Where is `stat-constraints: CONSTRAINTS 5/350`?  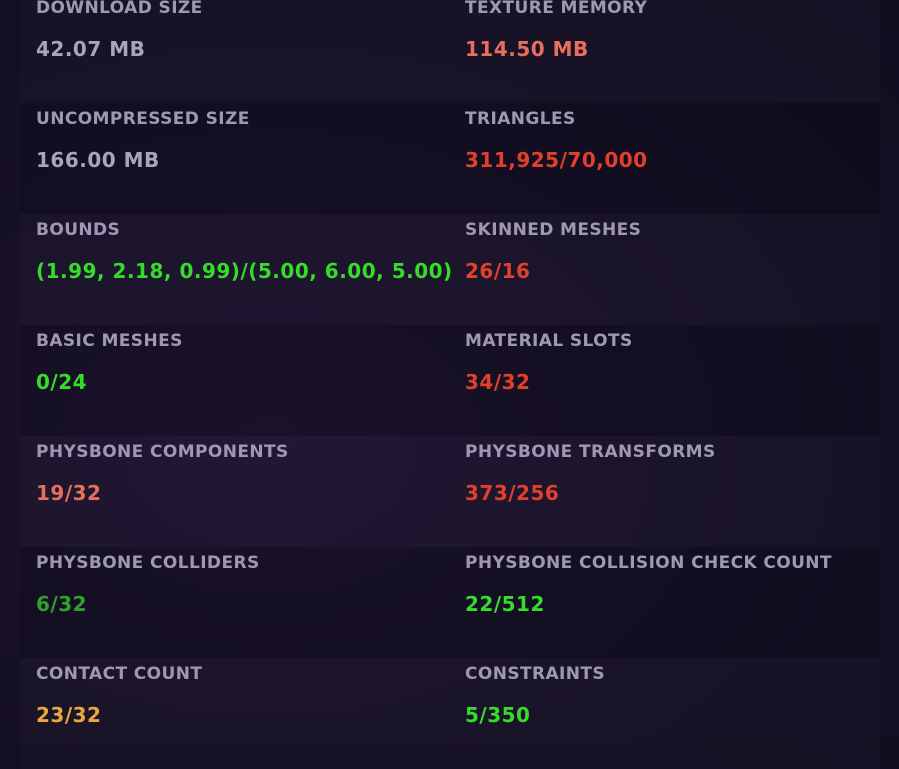 stat-constraints: CONSTRAINTS 5/350 is located at coordinates (670, 713).